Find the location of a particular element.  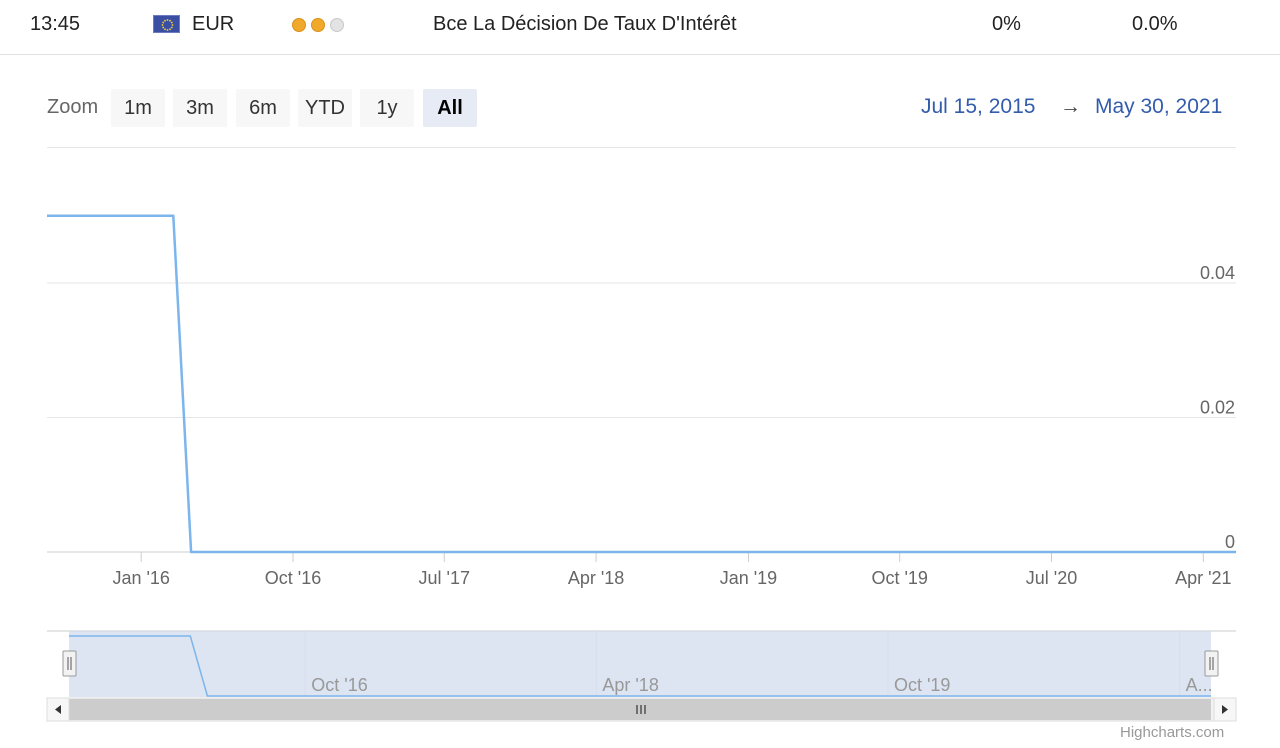

y-axis: 0 0.02 0.04 is located at coordinates (1217, 407).